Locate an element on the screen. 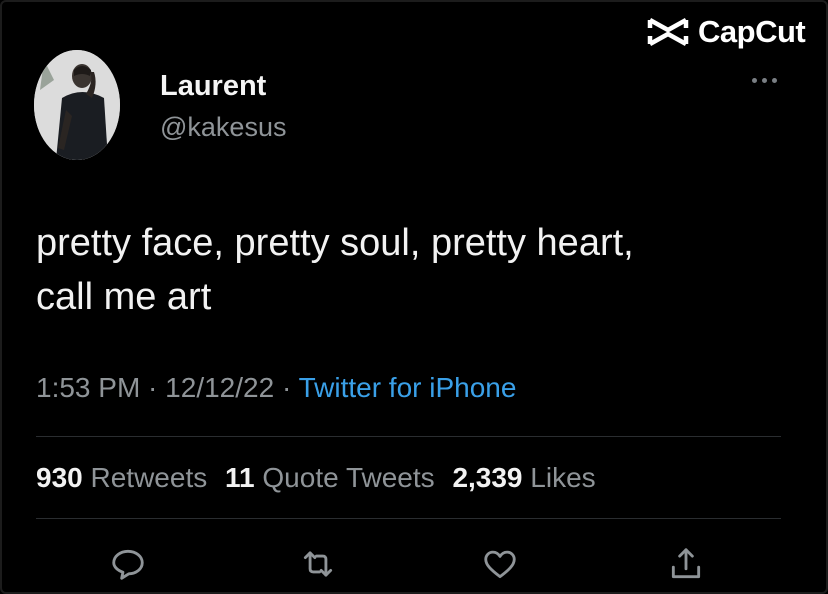 The width and height of the screenshot is (828, 594). capcut-logo-icon is located at coordinates (668, 32).